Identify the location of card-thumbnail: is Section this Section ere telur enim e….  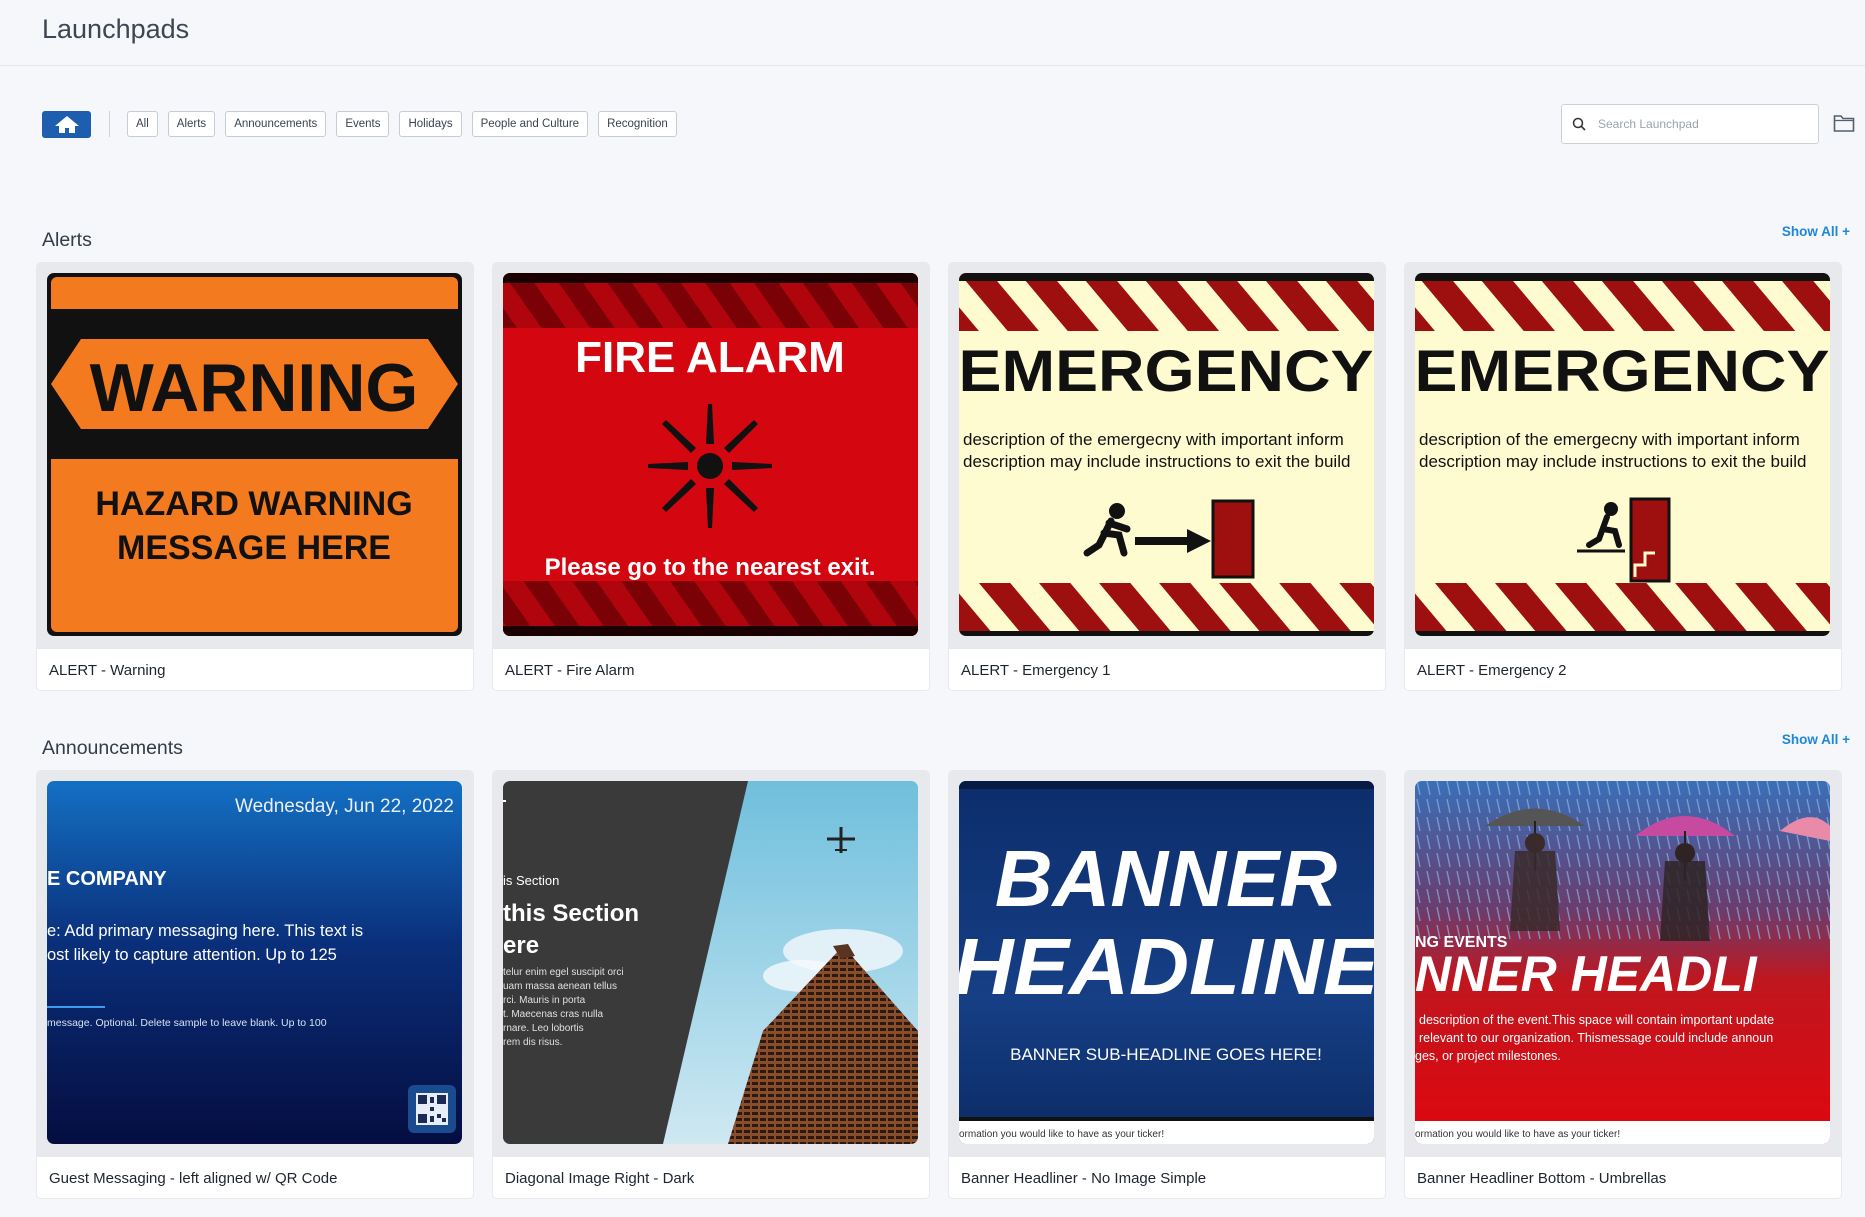
(710, 962).